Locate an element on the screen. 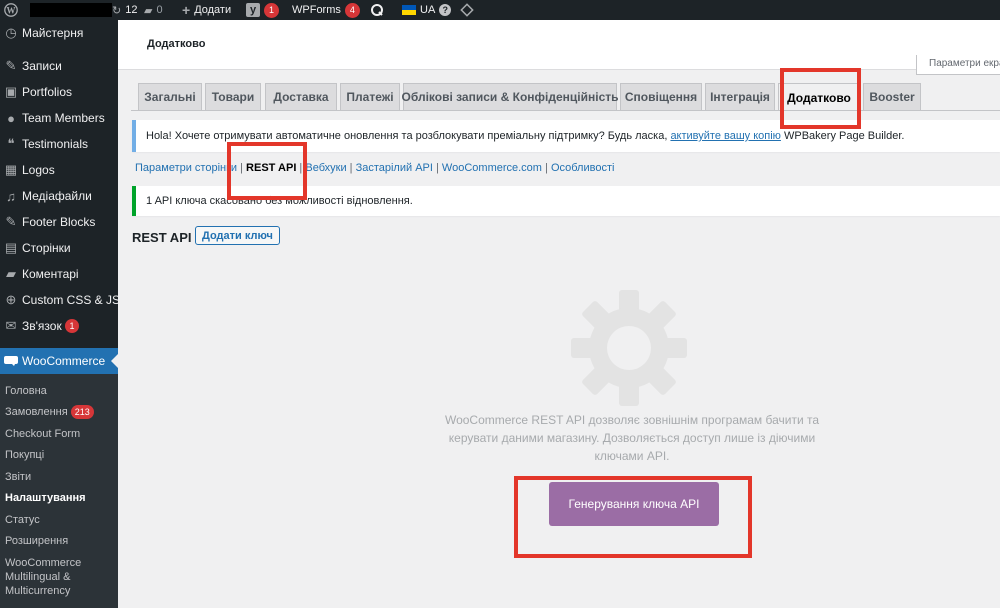  menu-custom-css-js: ⊕ Custom CSS & JS is located at coordinates (60, 300).